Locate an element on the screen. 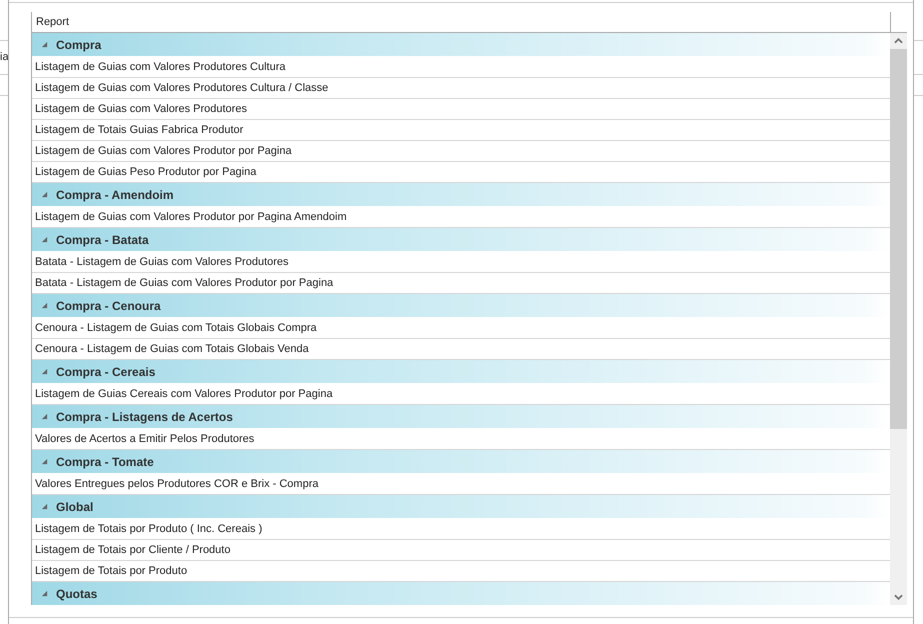 The image size is (923, 624). report-row: Listagem de Totais Guias Fabrica Produtor is located at coordinates (461, 130).